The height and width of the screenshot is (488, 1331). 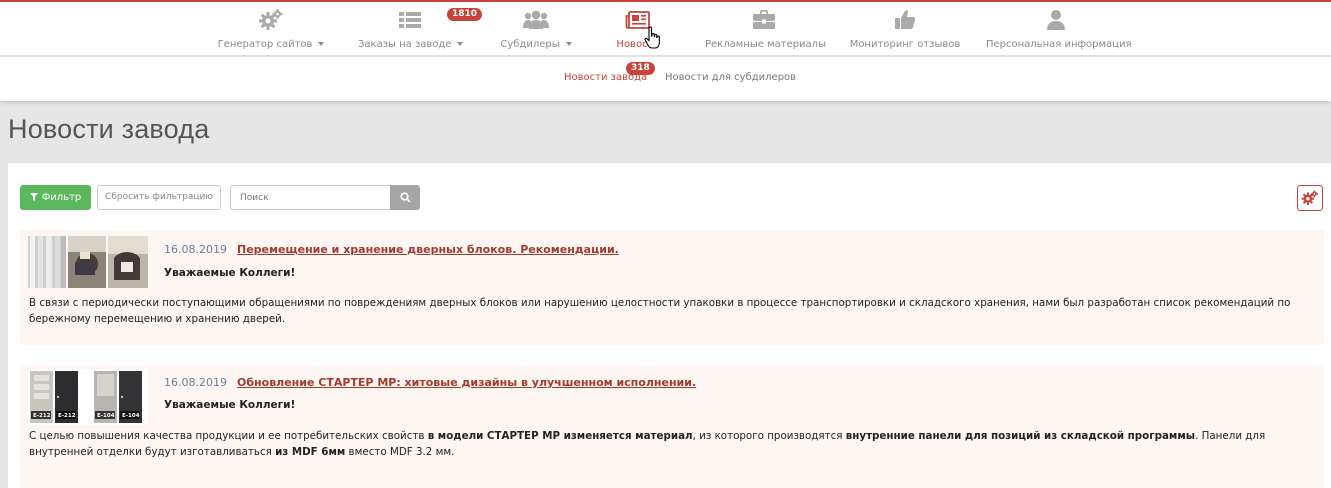 I want to click on users-icon, so click(x=536, y=19).